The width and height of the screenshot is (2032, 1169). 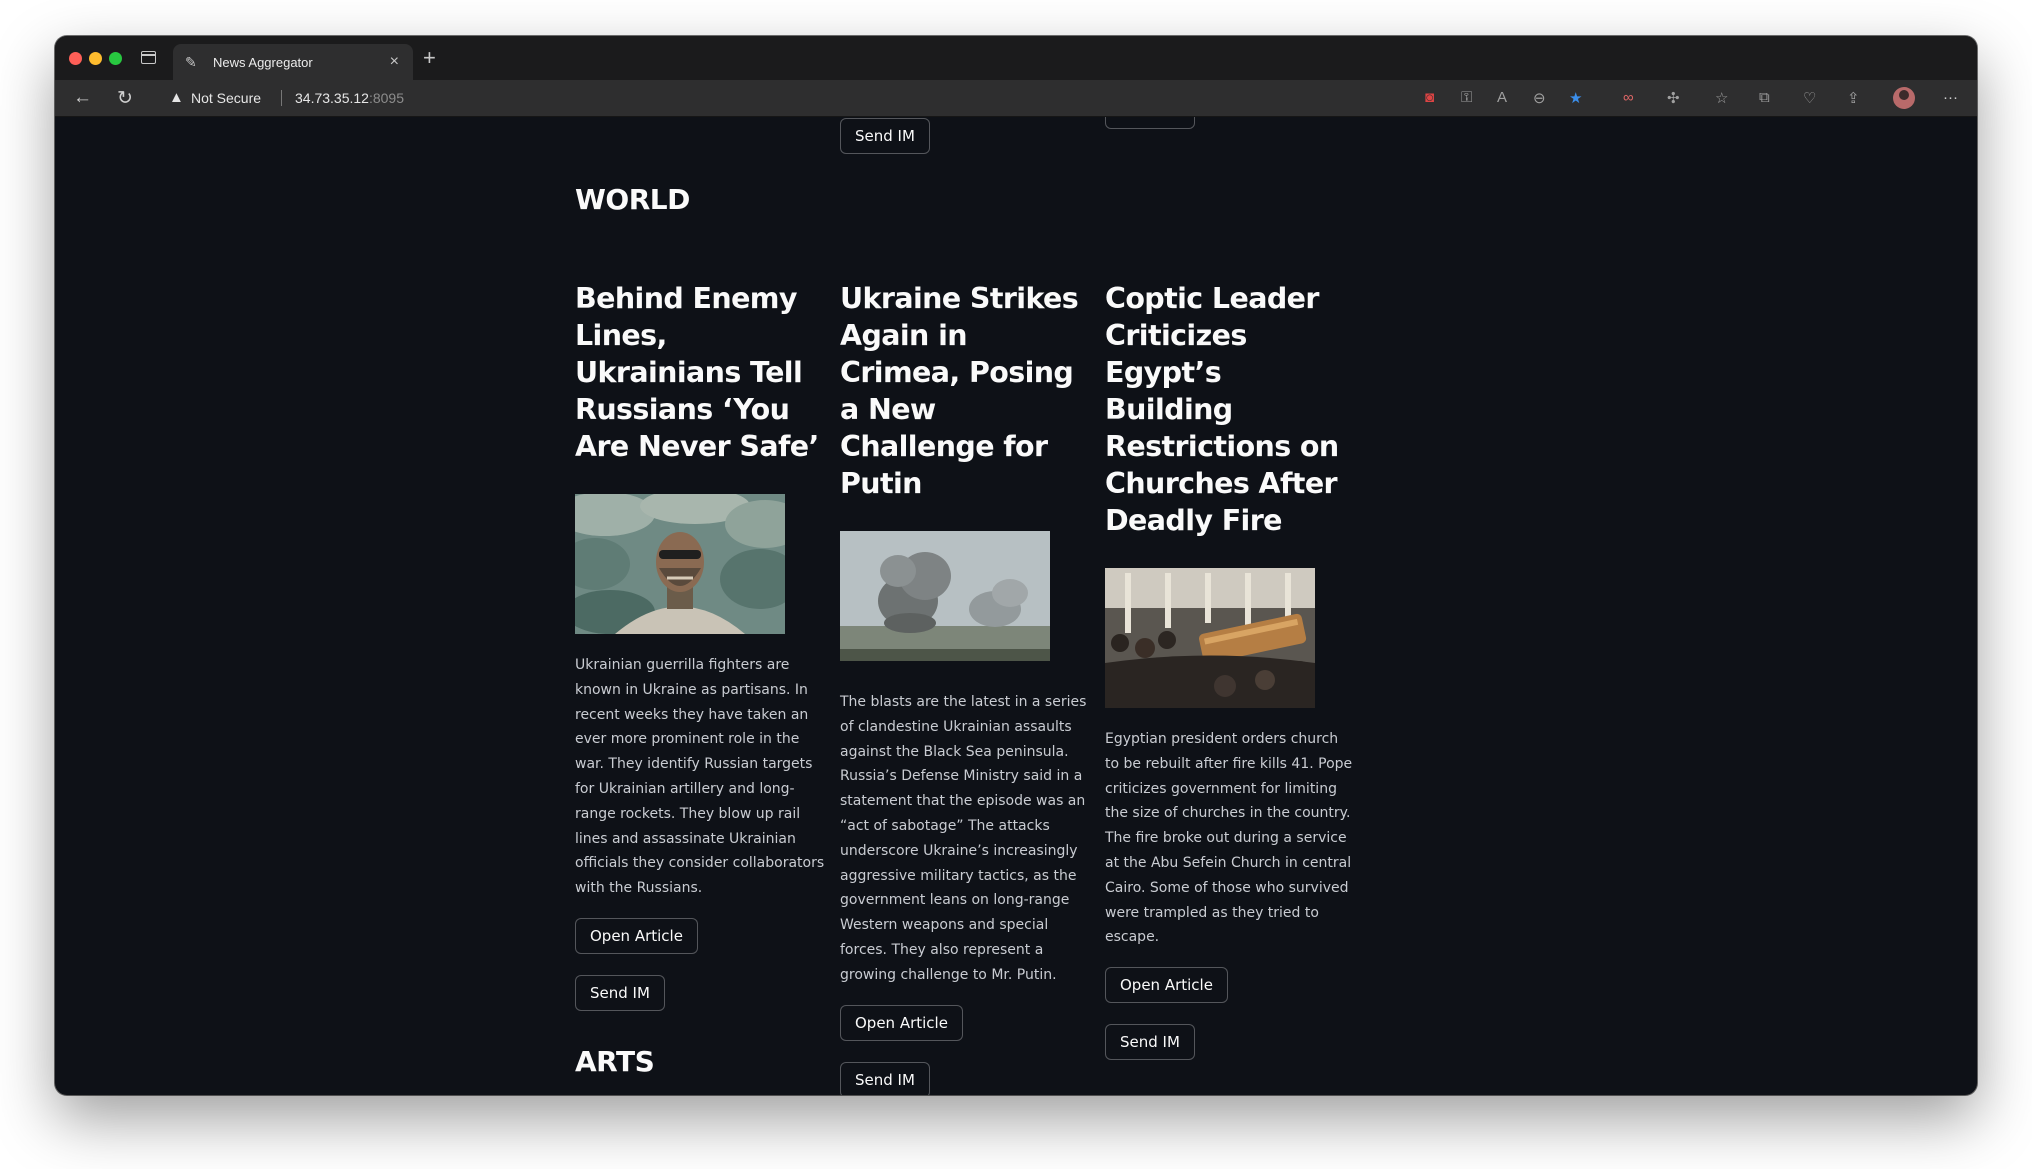 I want to click on extension-glasses-icon: ∞, so click(x=1628, y=97).